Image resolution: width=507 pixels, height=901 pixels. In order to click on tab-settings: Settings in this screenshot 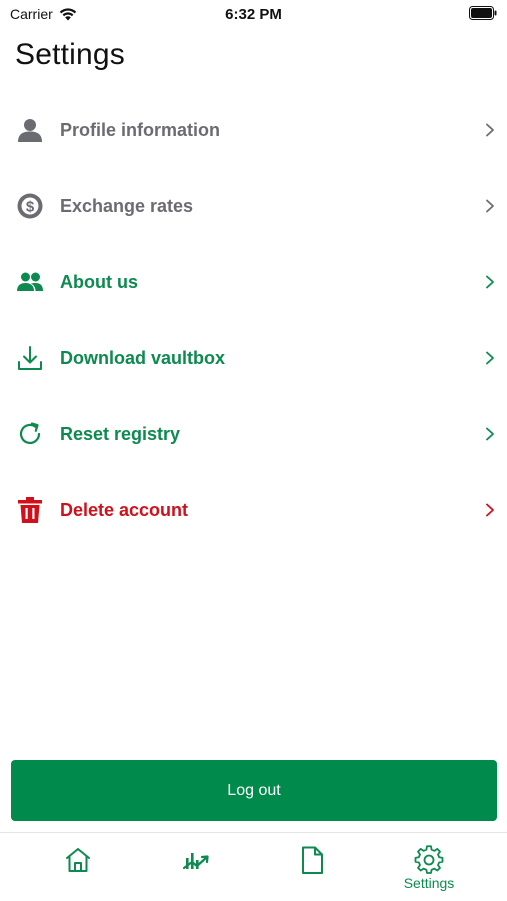, I will do `click(429, 870)`.